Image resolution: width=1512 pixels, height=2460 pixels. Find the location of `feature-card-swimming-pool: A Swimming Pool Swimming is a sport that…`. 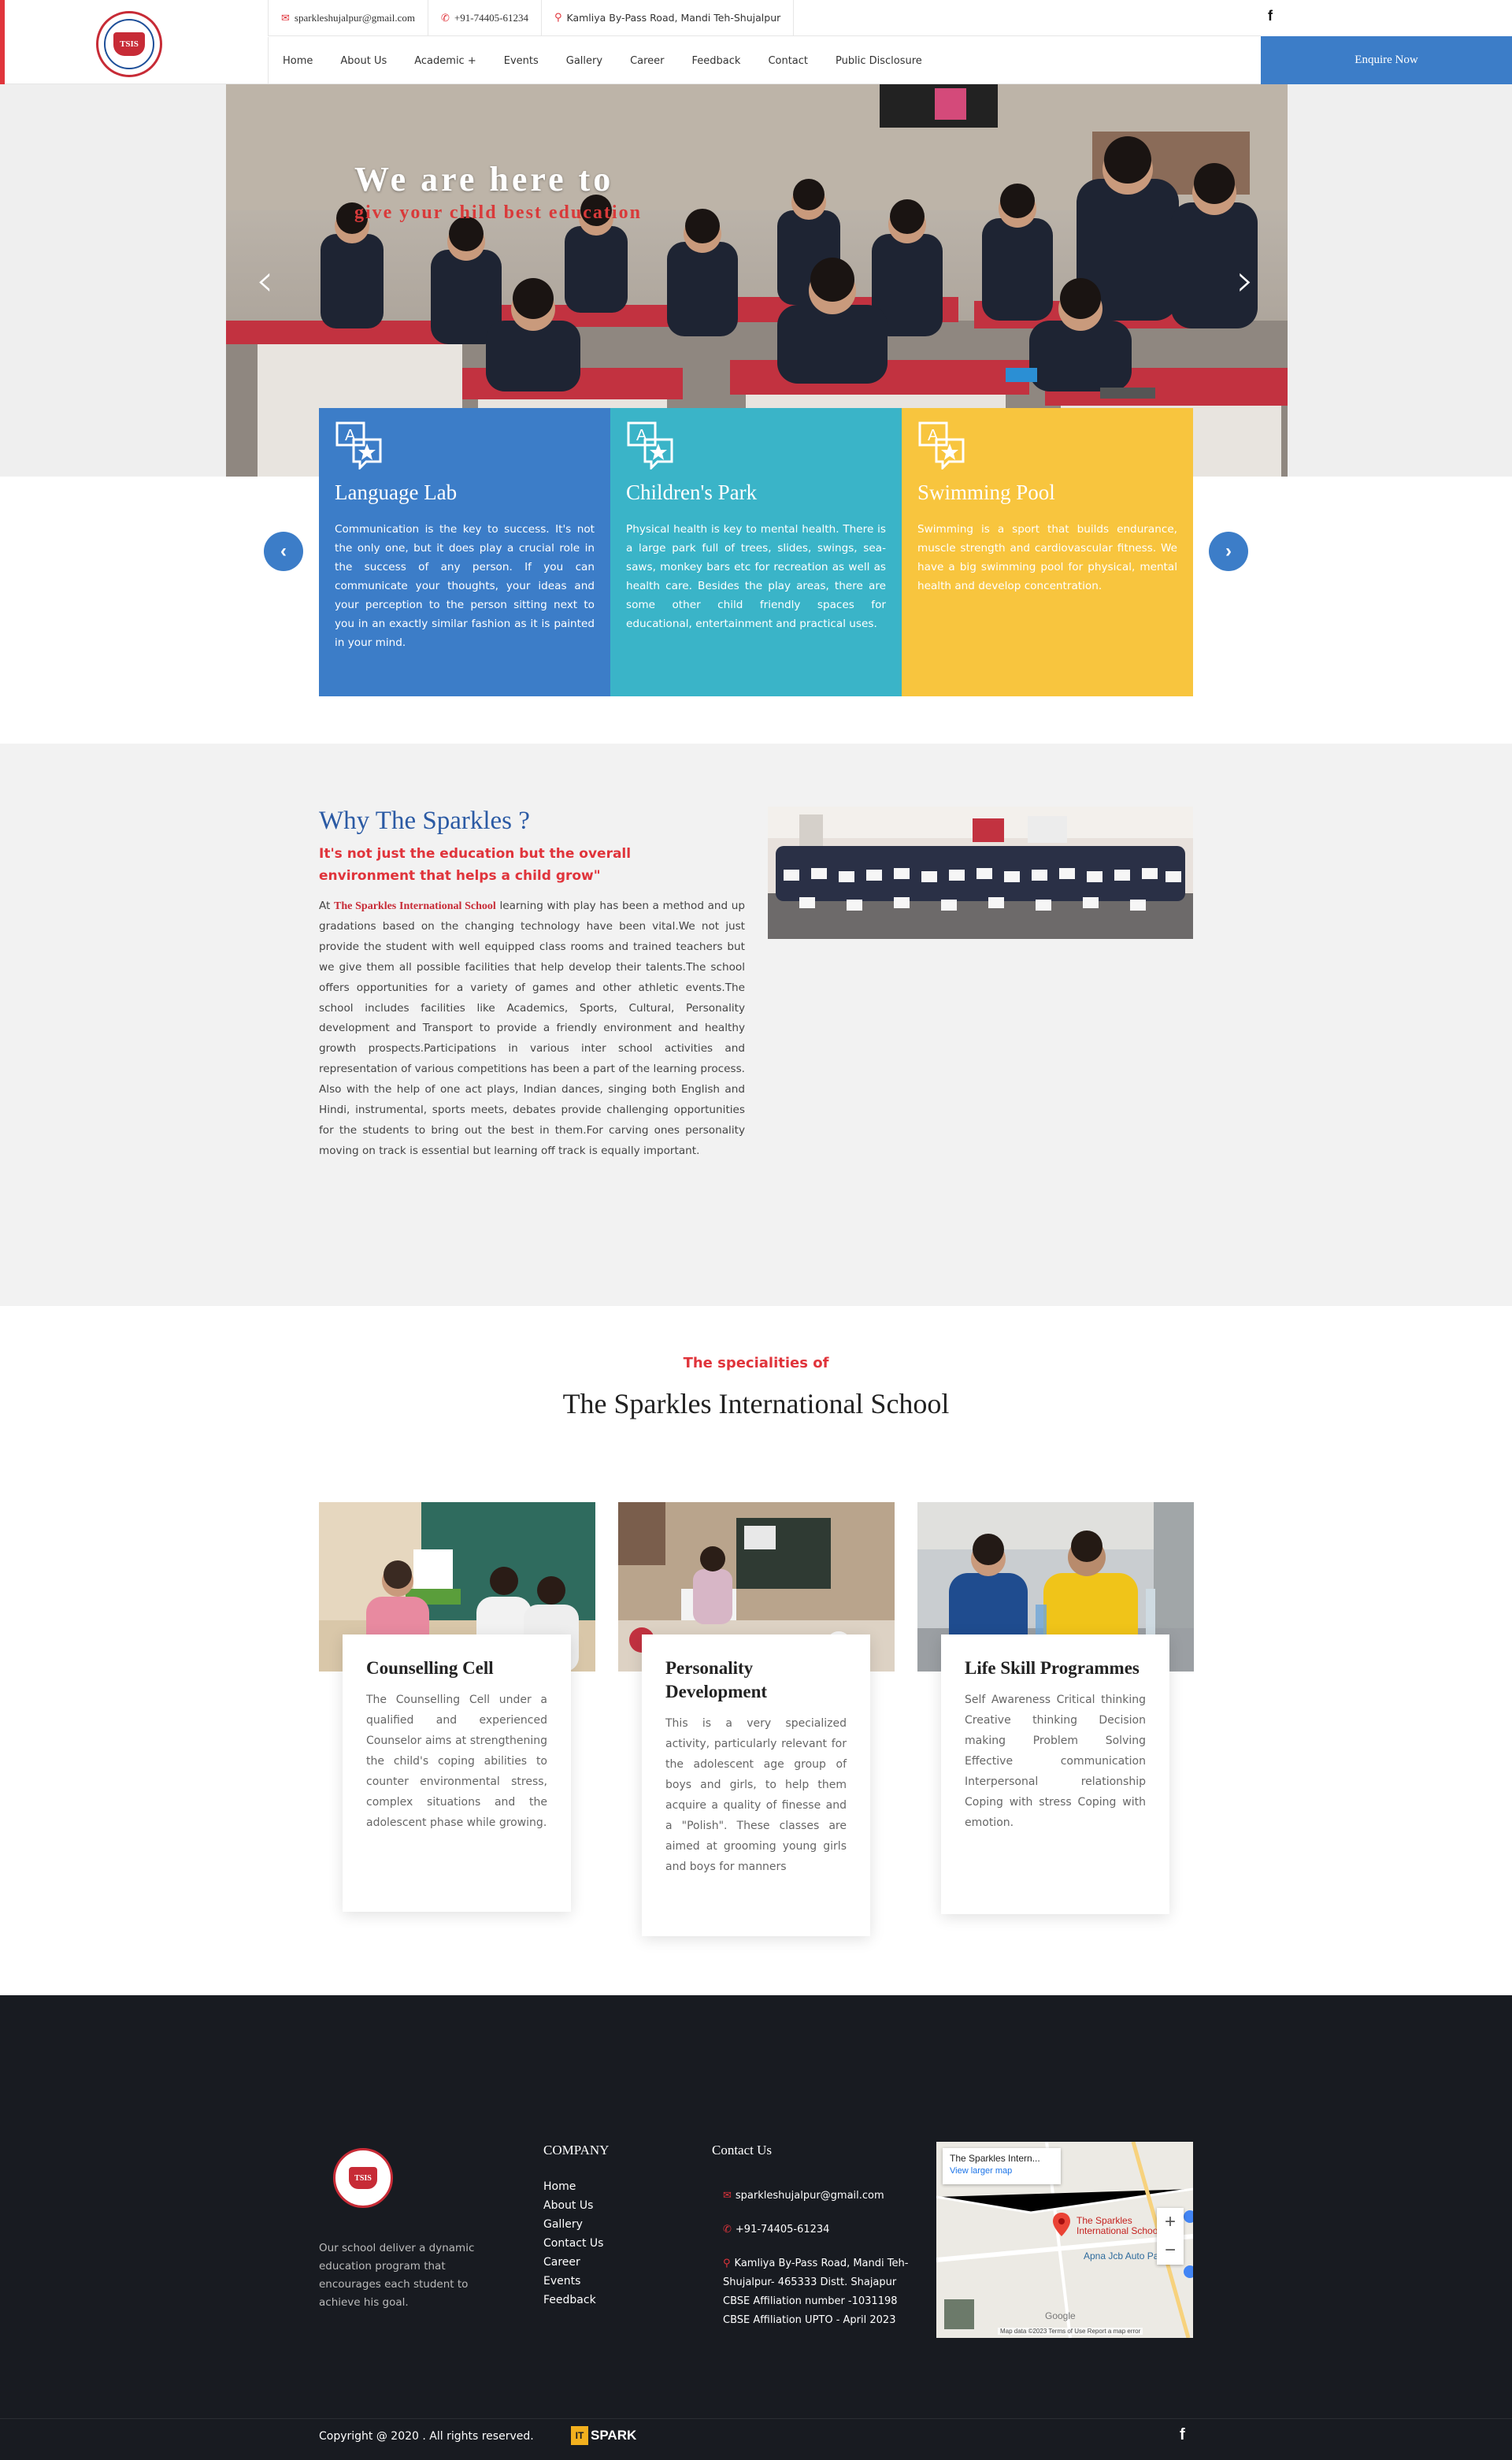

feature-card-swimming-pool: A Swimming Pool Swimming is a sport that… is located at coordinates (1047, 552).